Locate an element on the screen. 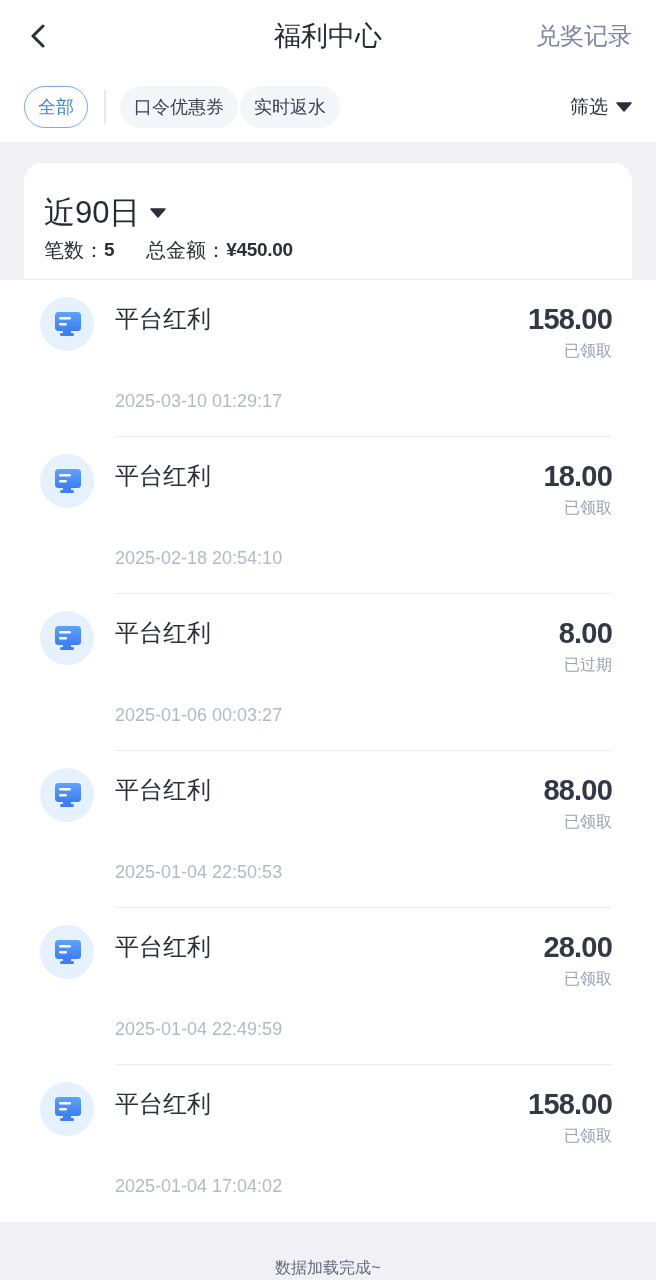 This screenshot has width=656, height=1280. redeem-history-link: 兑奖记录 is located at coordinates (584, 36).